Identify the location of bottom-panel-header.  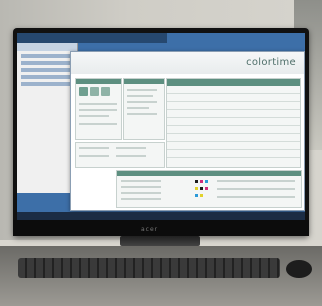
(209, 173).